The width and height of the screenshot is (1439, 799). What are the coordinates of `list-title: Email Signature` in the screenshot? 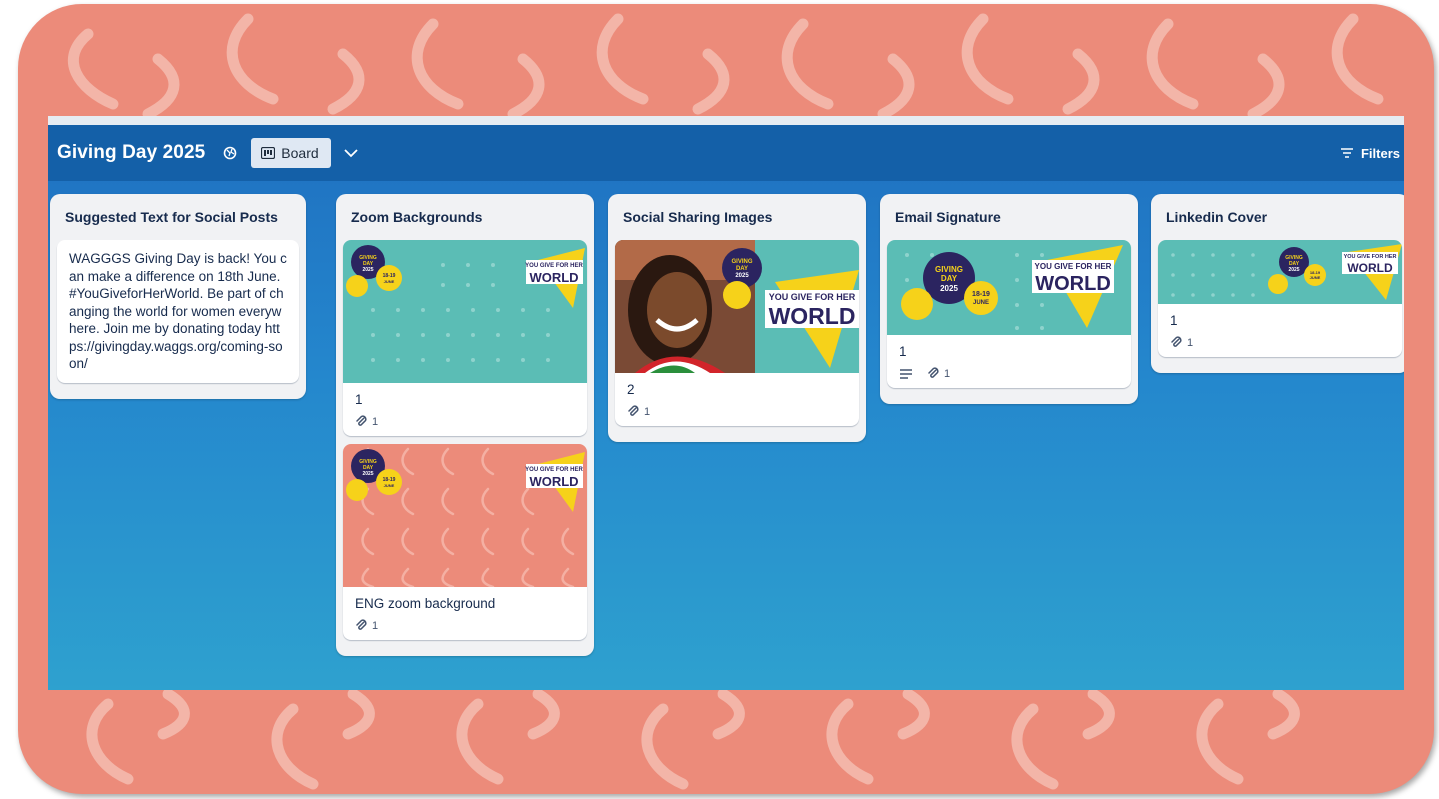 It's located at (948, 217).